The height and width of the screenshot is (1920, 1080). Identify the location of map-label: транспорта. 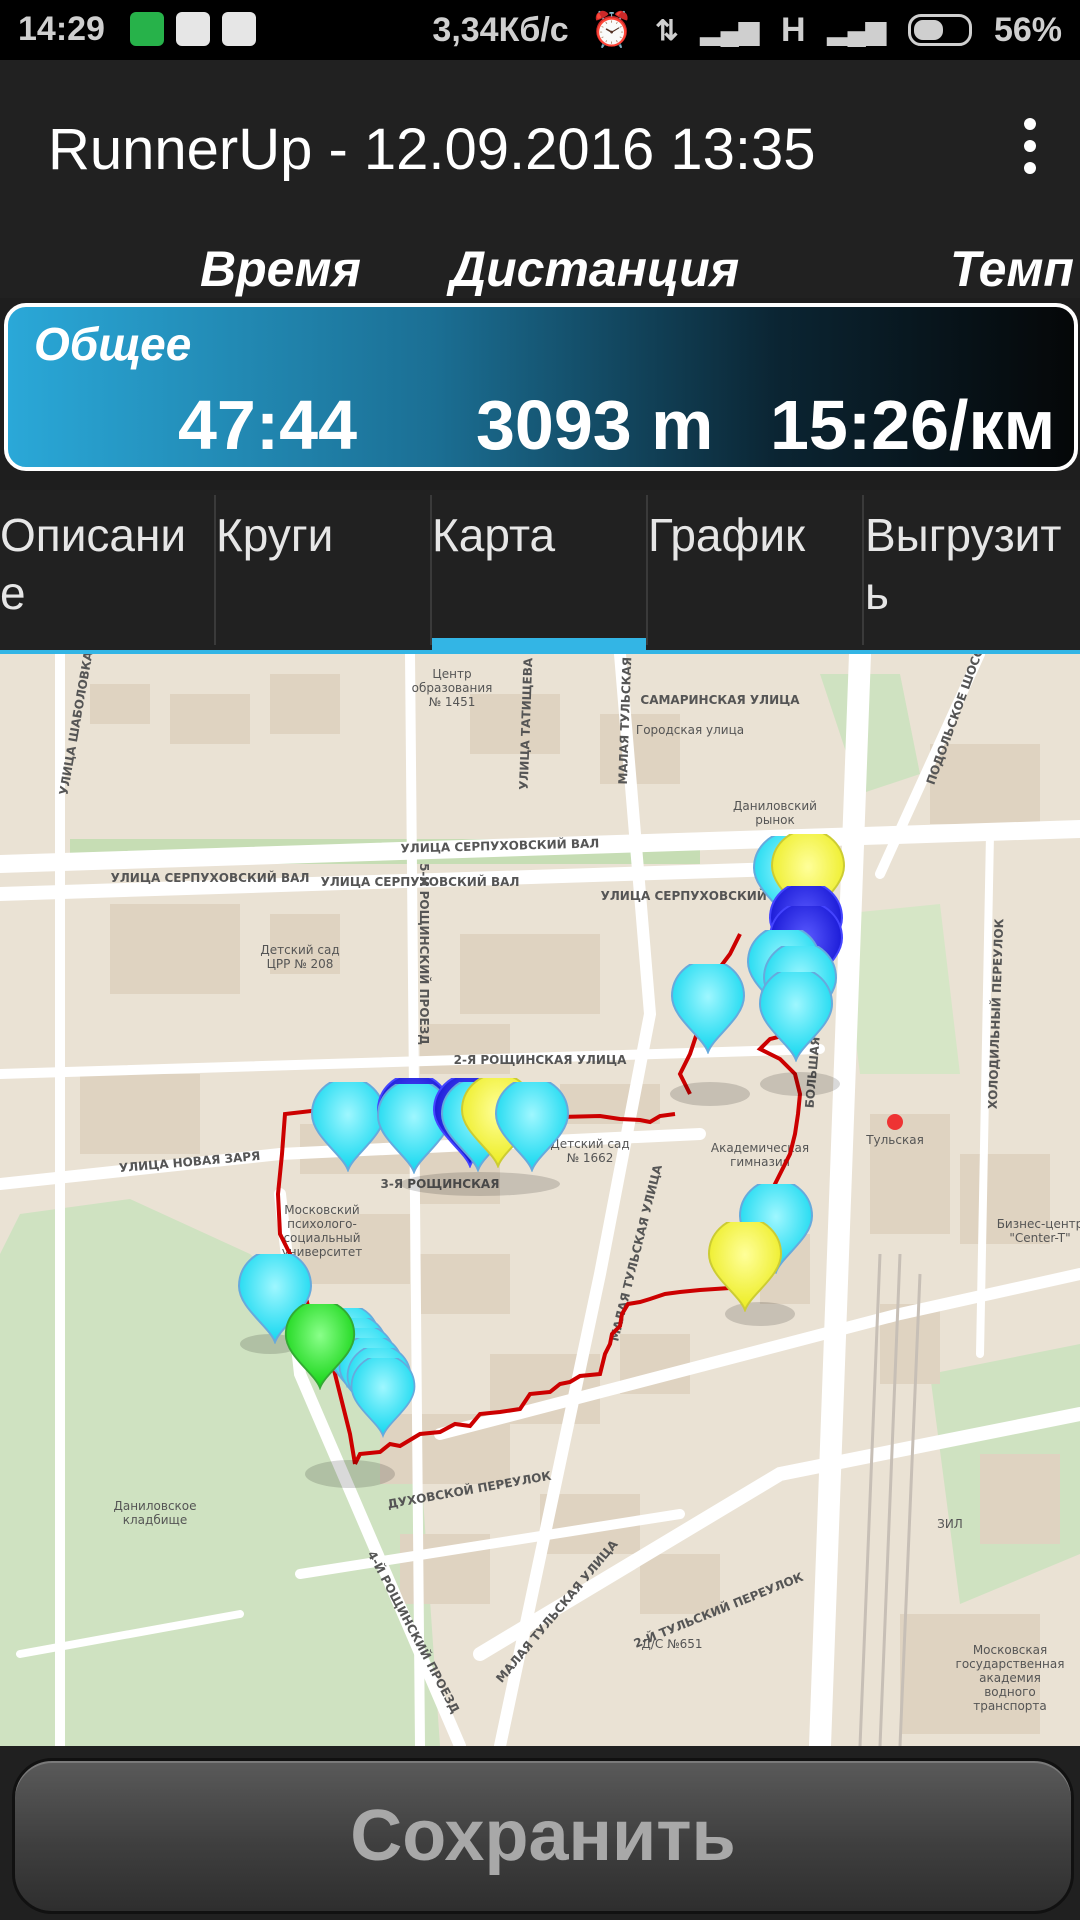
(1010, 1706).